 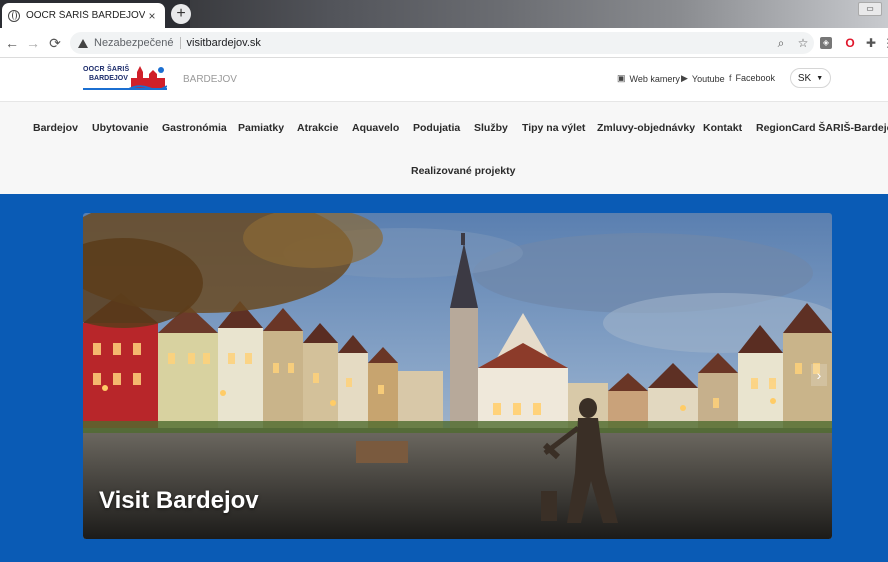 What do you see at coordinates (646, 128) in the screenshot?
I see `nav-item-zmluvy-objednavky: Zmluvy-objednávky` at bounding box center [646, 128].